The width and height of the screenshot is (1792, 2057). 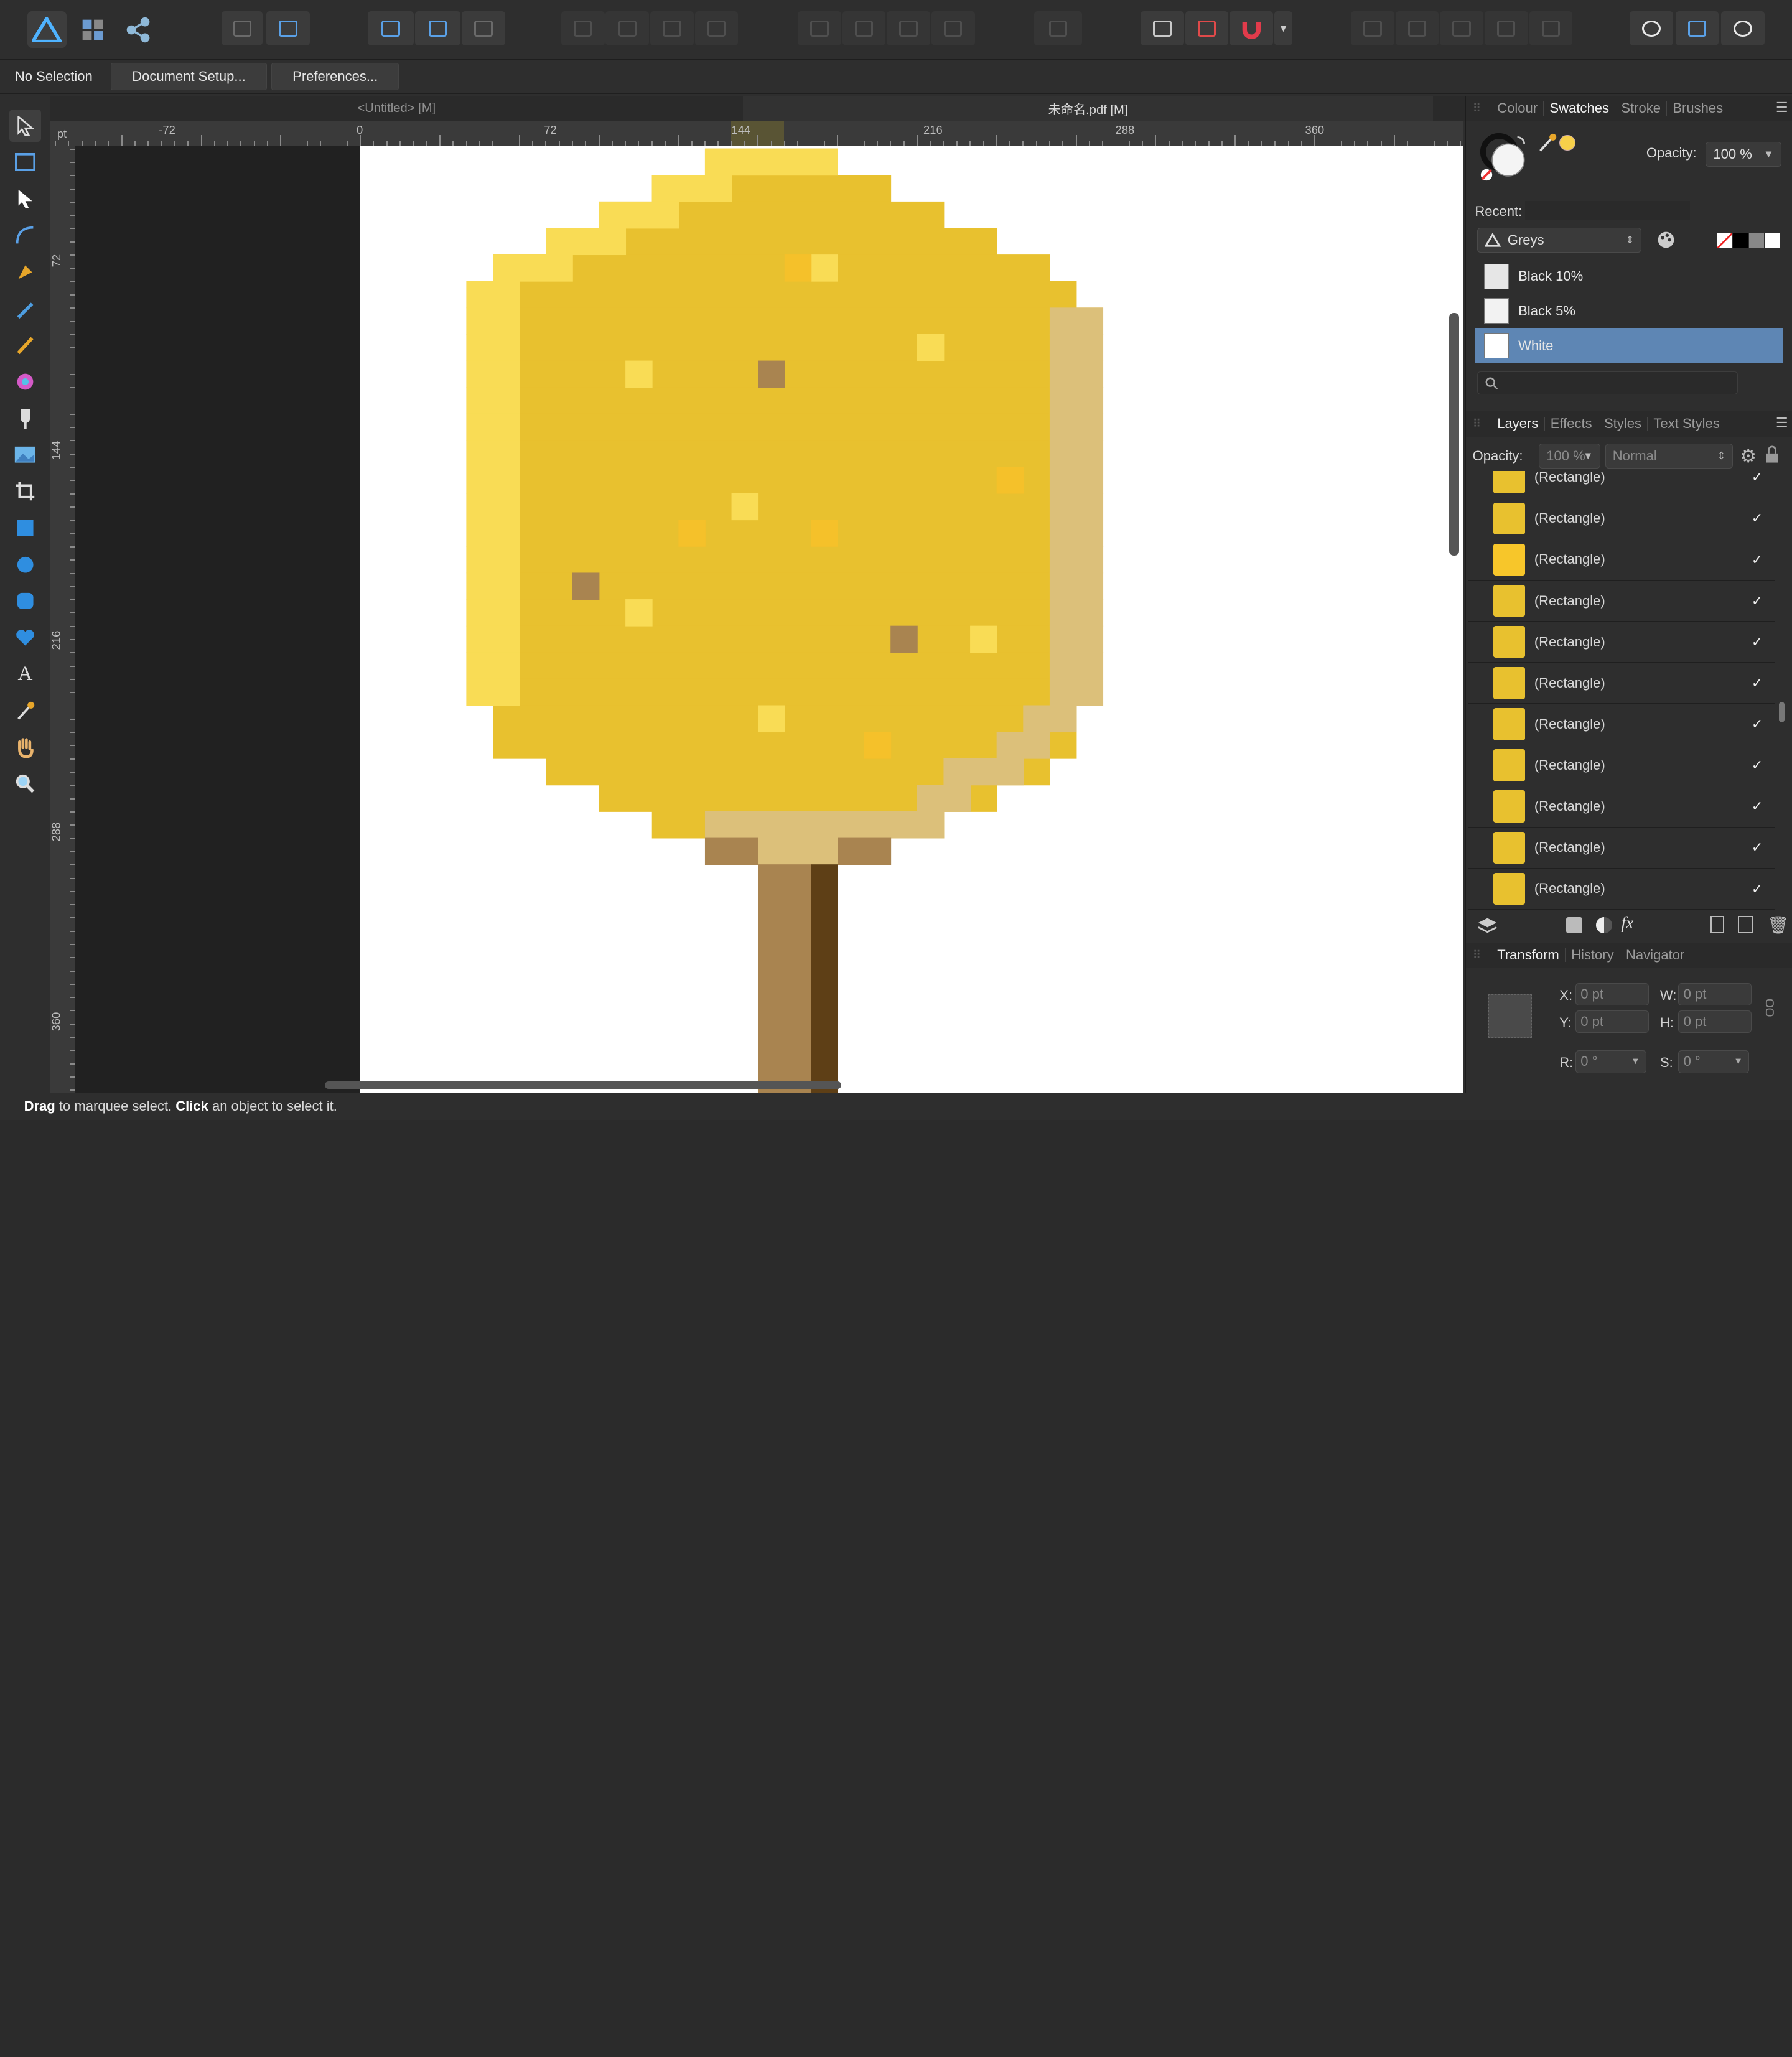 What do you see at coordinates (25, 637) in the screenshot?
I see `heart-shape-tool-icon` at bounding box center [25, 637].